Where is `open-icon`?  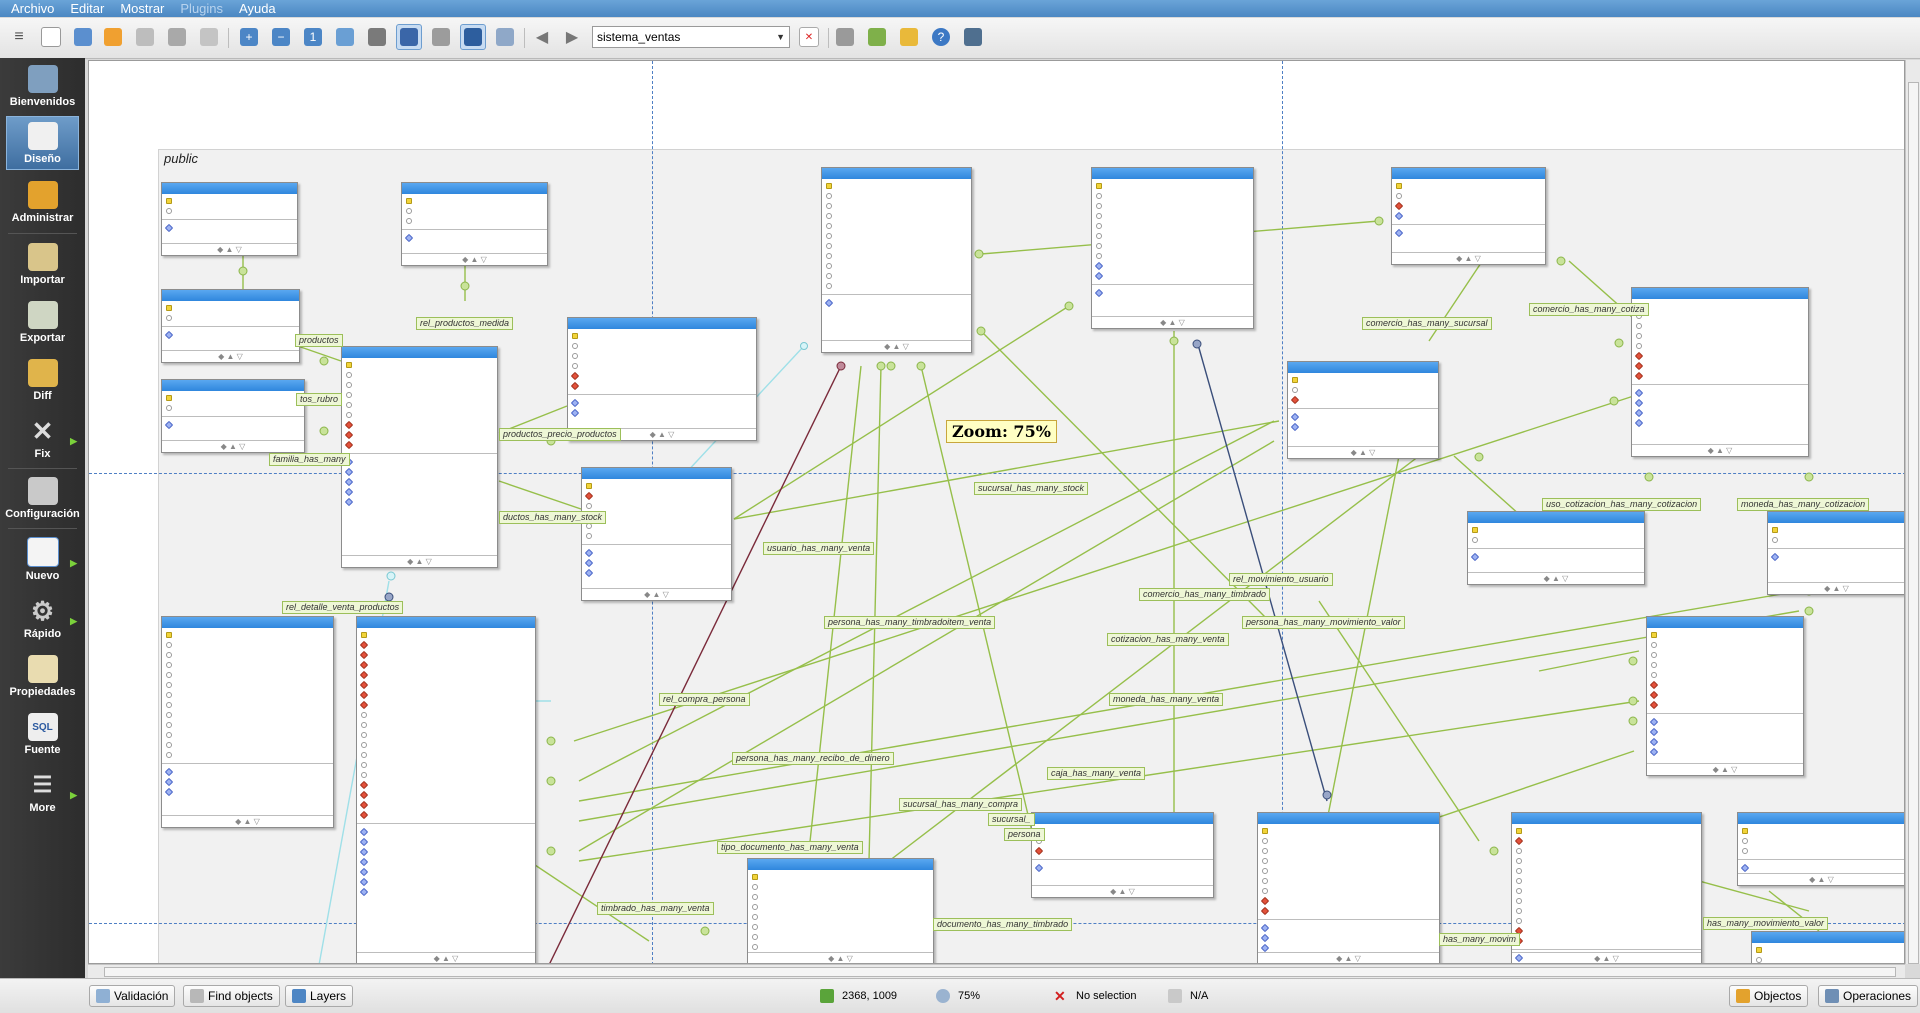 open-icon is located at coordinates (83, 37).